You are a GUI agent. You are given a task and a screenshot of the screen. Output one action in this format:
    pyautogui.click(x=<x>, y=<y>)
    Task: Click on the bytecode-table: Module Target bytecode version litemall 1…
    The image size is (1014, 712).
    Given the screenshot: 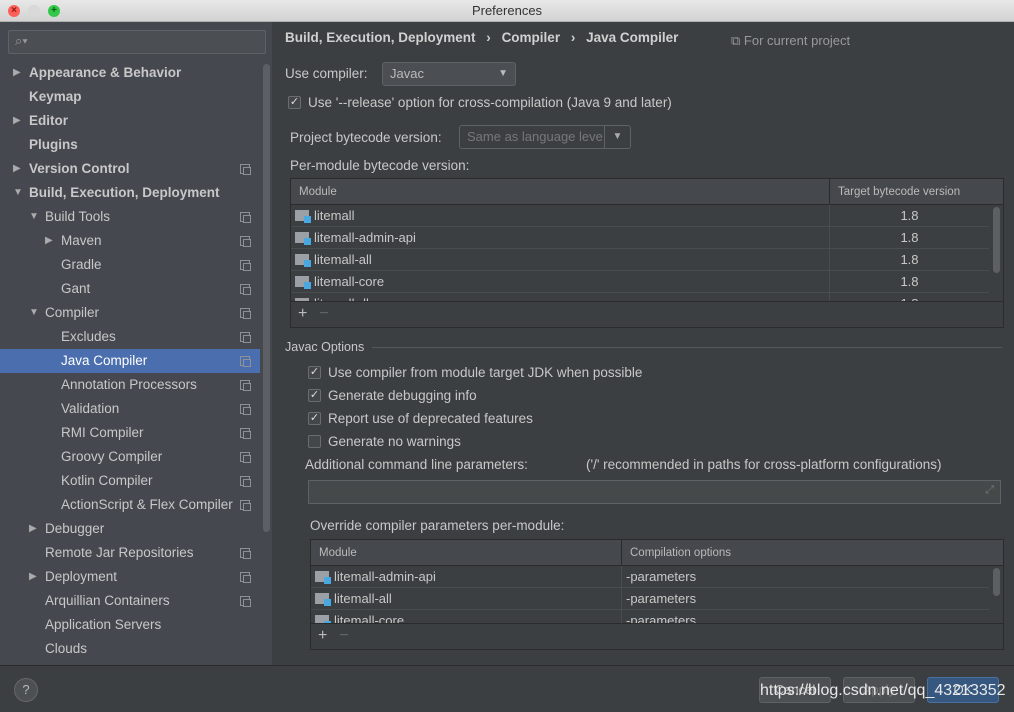 What is the action you would take?
    pyautogui.click(x=647, y=253)
    